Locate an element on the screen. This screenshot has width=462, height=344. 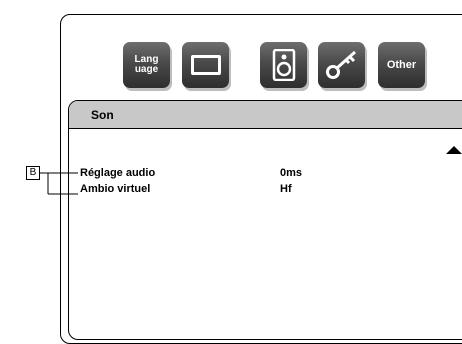
setting-value-virtual-surround: Hf is located at coordinates (286, 189).